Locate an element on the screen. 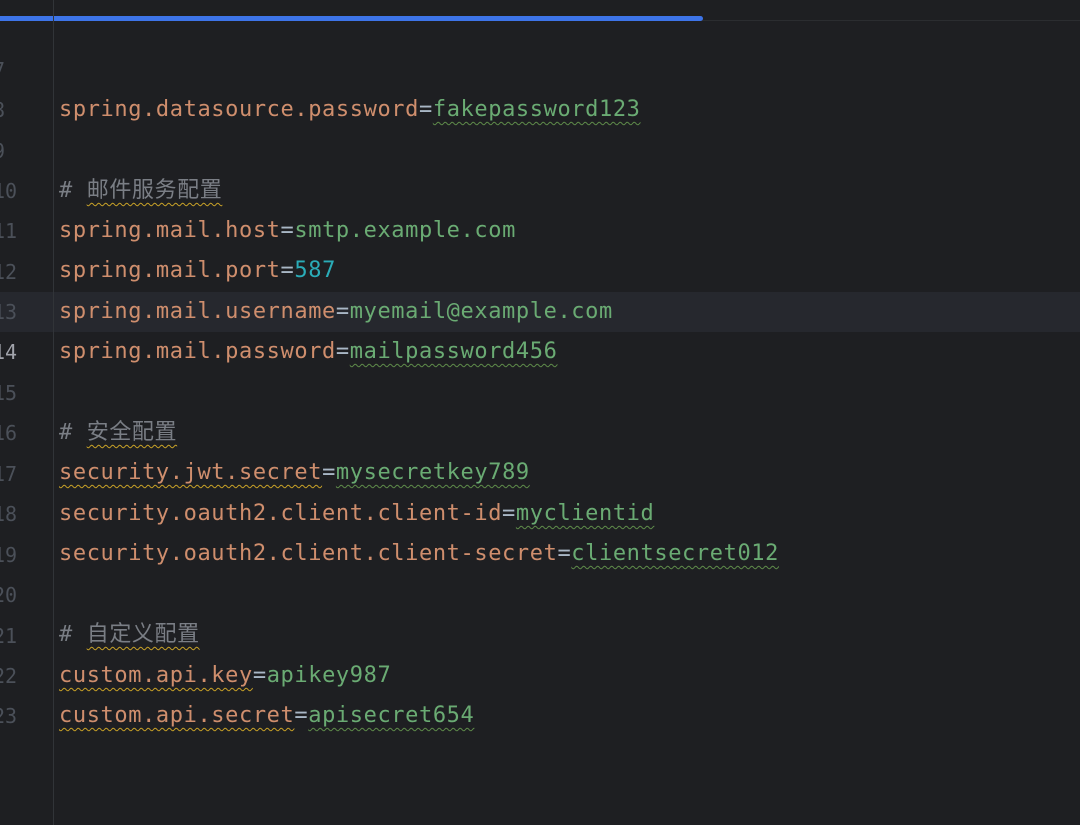 This screenshot has width=1080, height=825. code-line: 13 spring.mail.password=mailpassword456 is located at coordinates (540, 308).